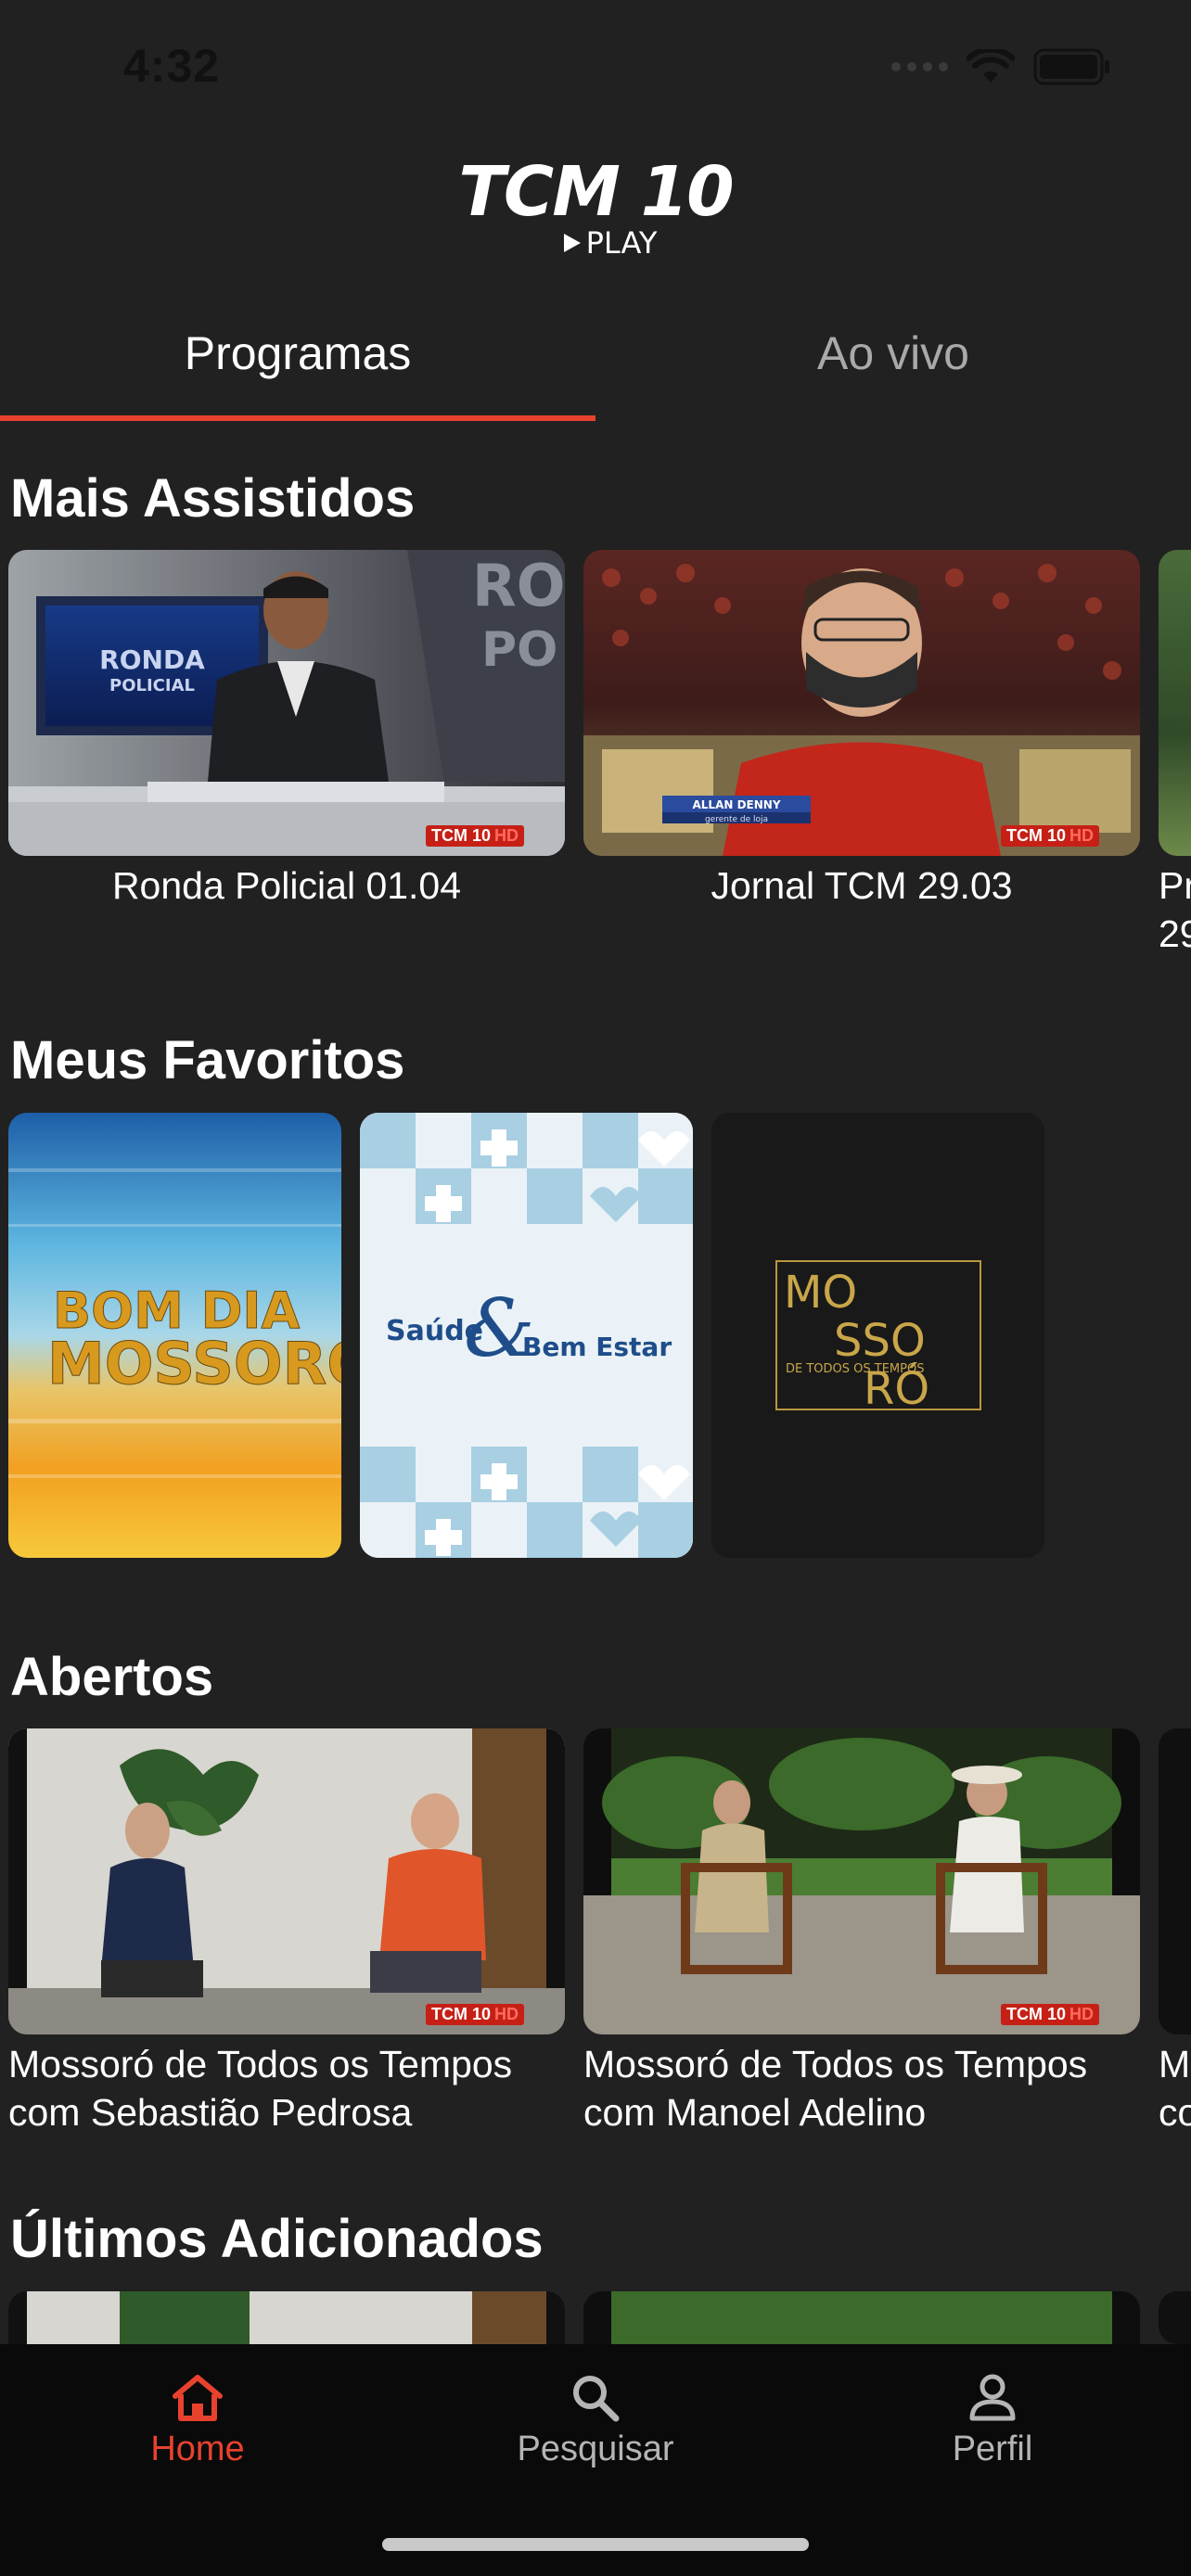 This screenshot has height=2576, width=1191. I want to click on bom-dia-line2: MOSSORÓ, so click(194, 1364).